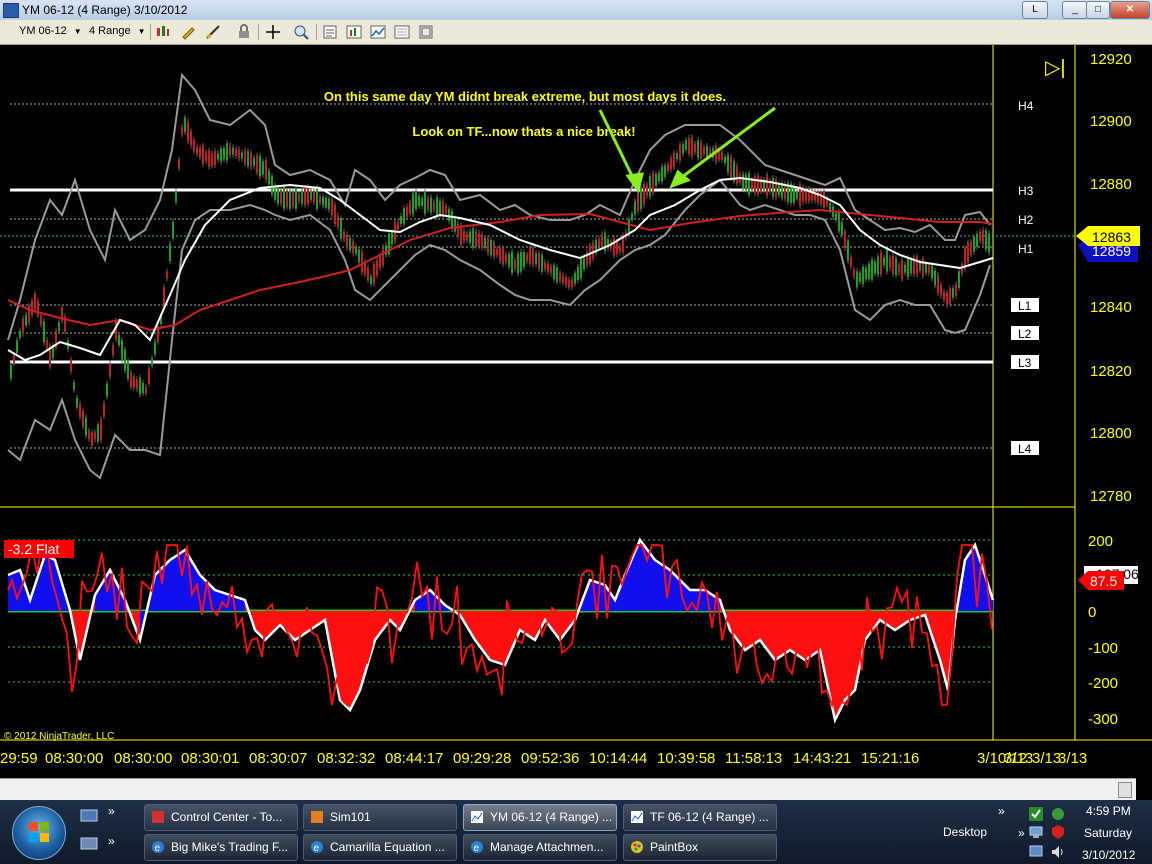  What do you see at coordinates (1108, 811) in the screenshot?
I see `clock-time: 4:59 PM` at bounding box center [1108, 811].